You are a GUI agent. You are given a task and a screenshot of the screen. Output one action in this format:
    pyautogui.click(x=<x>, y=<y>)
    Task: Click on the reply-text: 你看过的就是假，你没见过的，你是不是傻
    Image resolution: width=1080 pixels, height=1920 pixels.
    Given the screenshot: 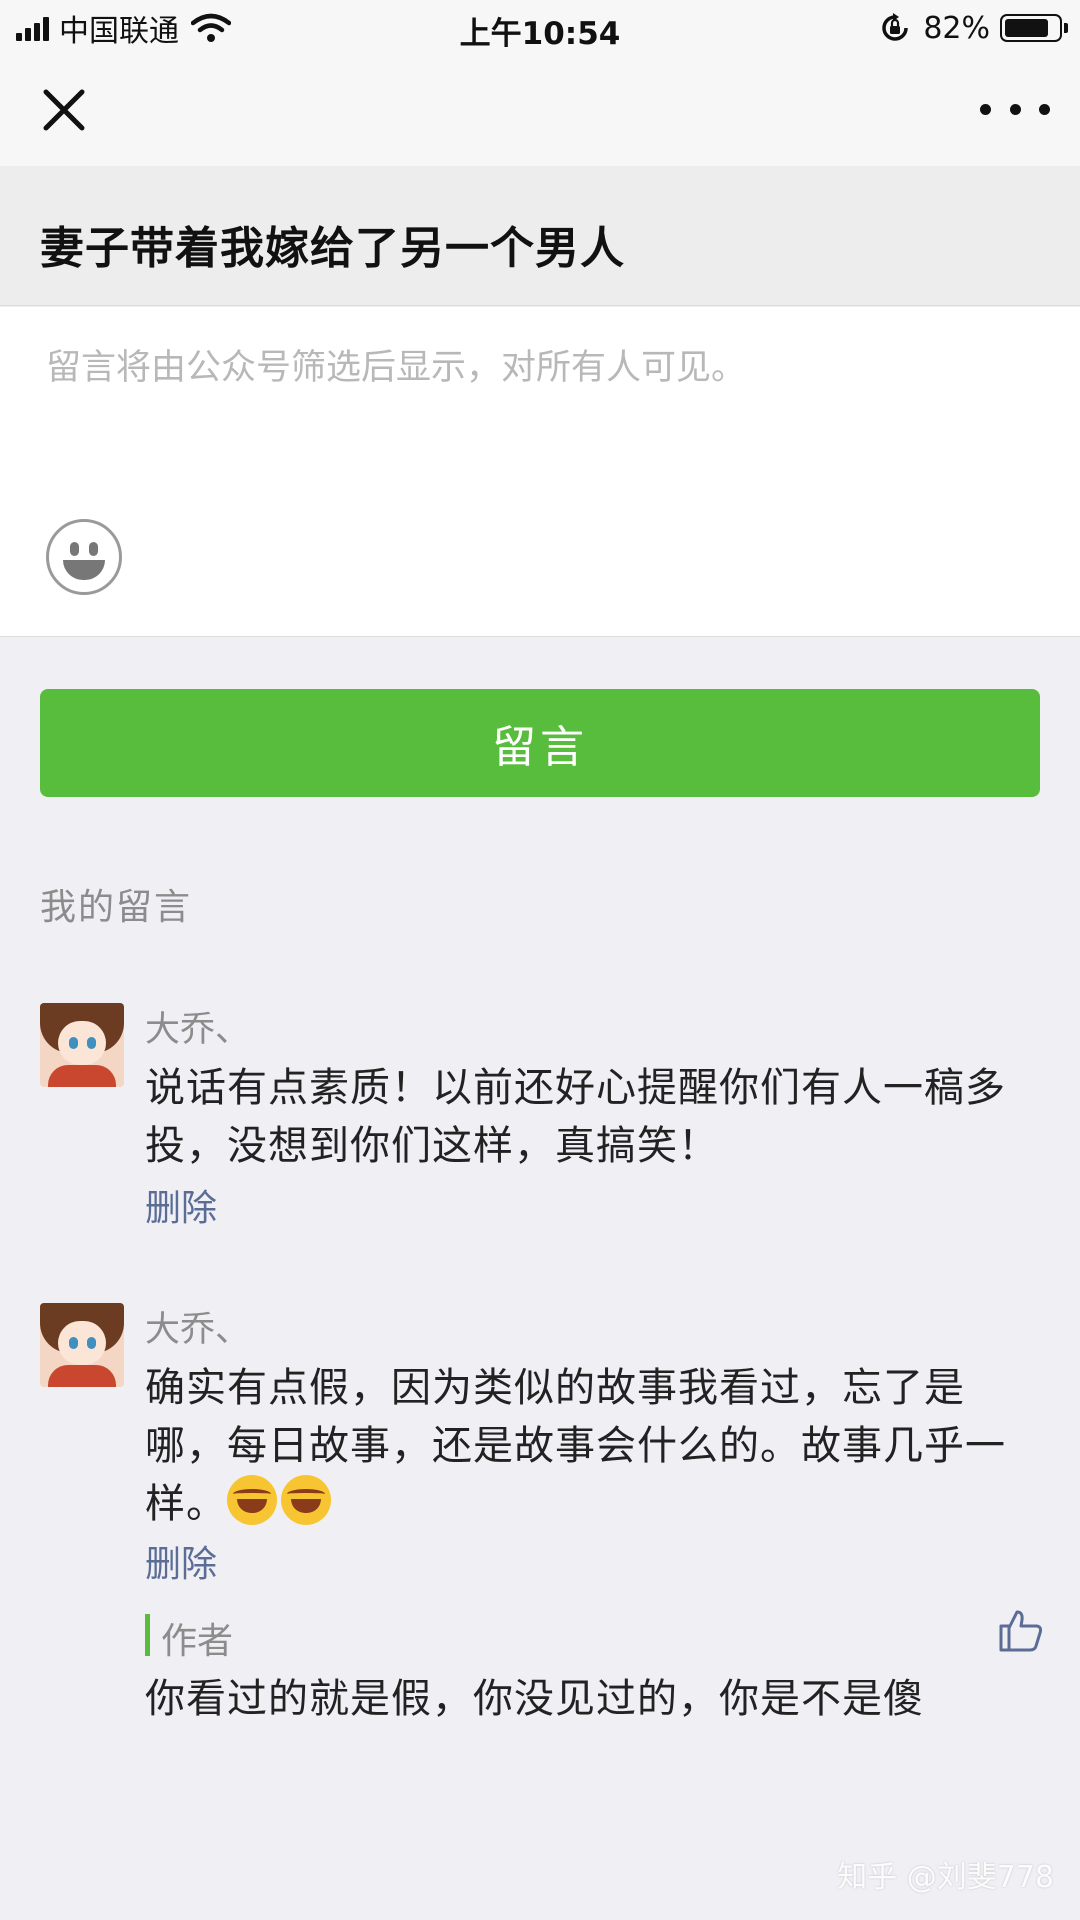 What is the action you would take?
    pyautogui.click(x=534, y=1699)
    